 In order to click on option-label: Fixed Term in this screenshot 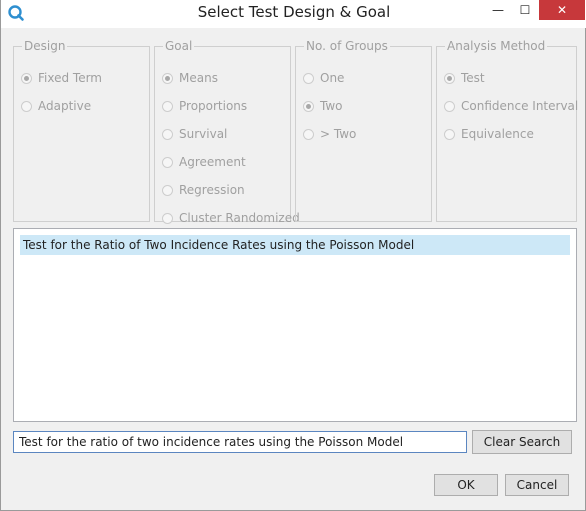, I will do `click(70, 78)`.